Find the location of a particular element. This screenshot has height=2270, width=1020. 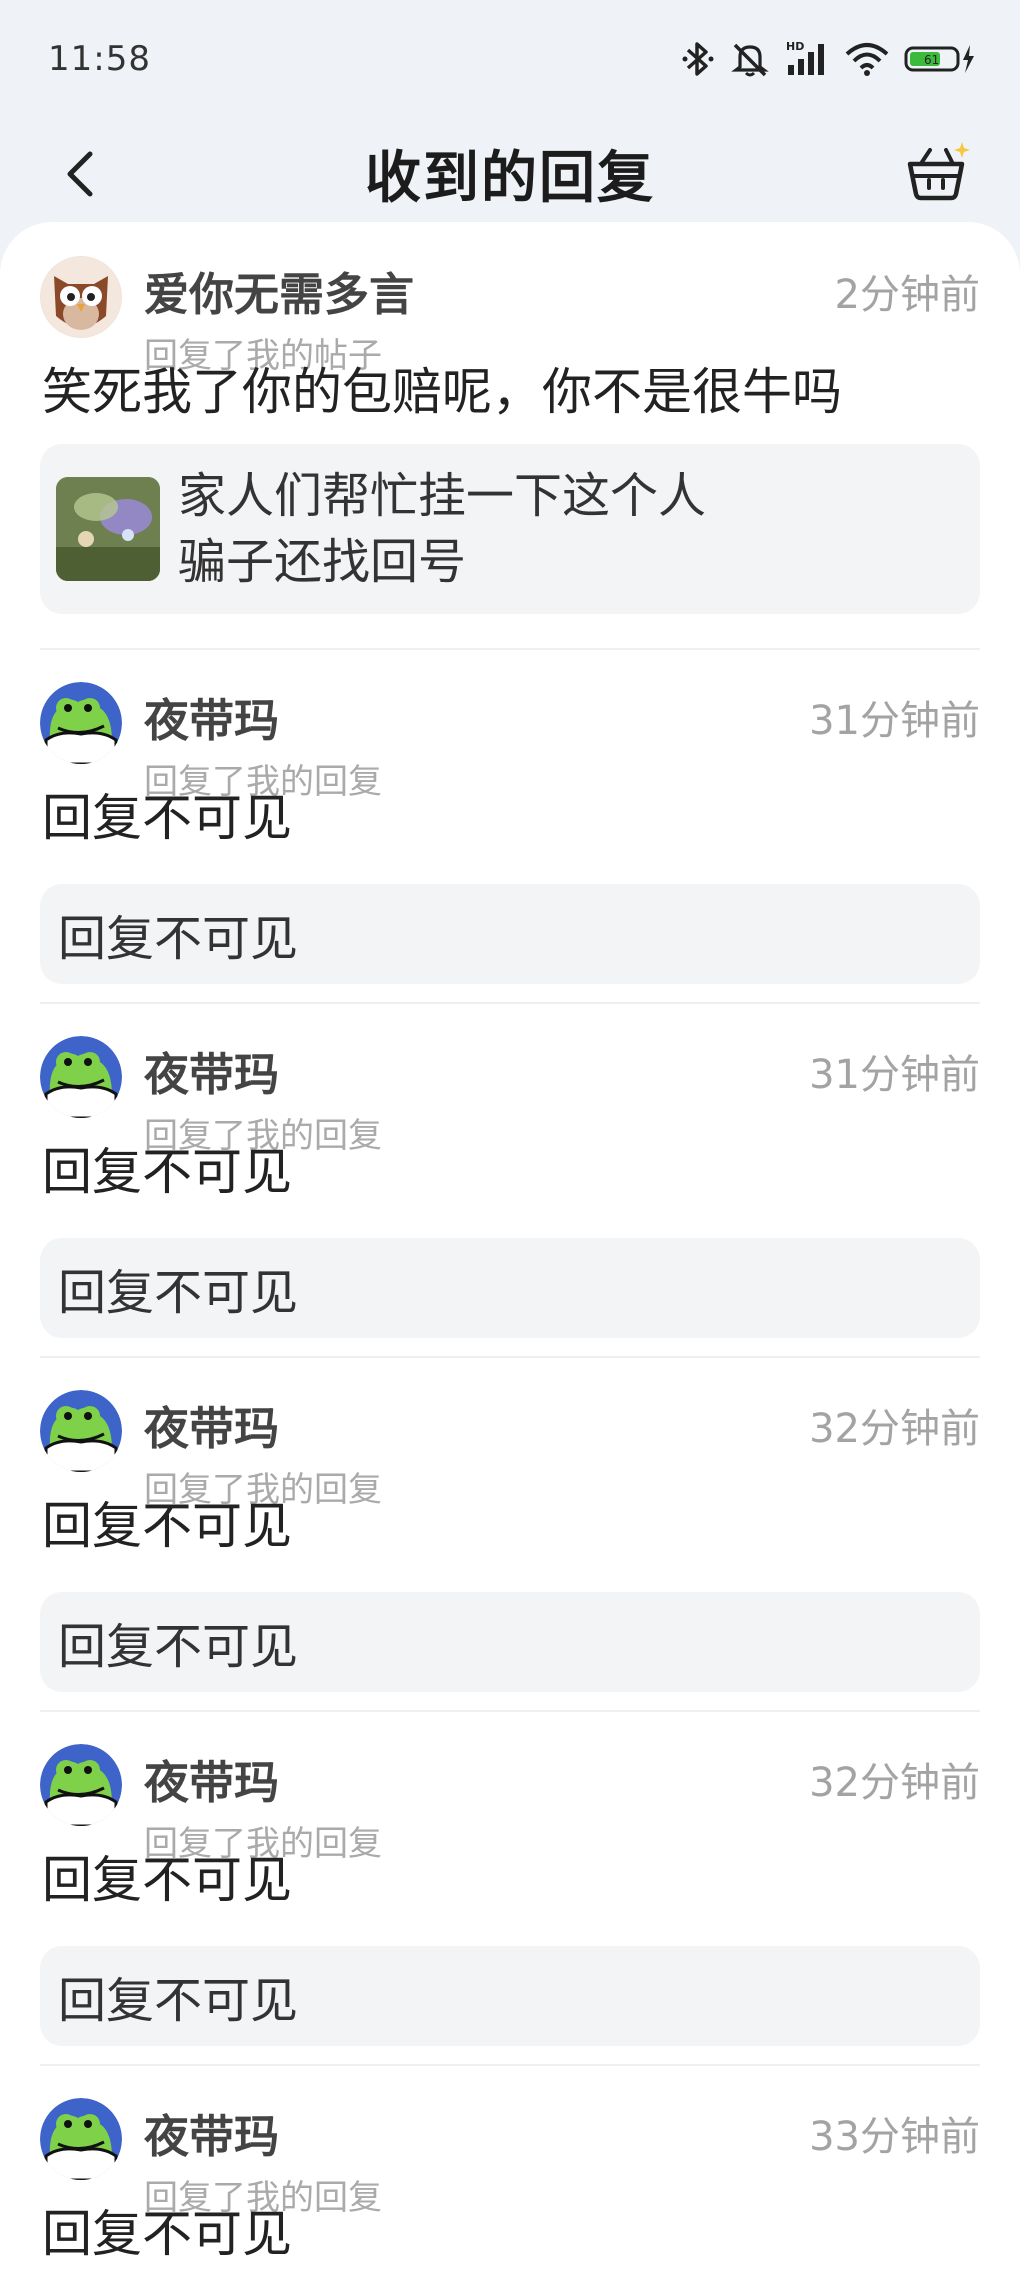

basket-icon is located at coordinates (938, 171).